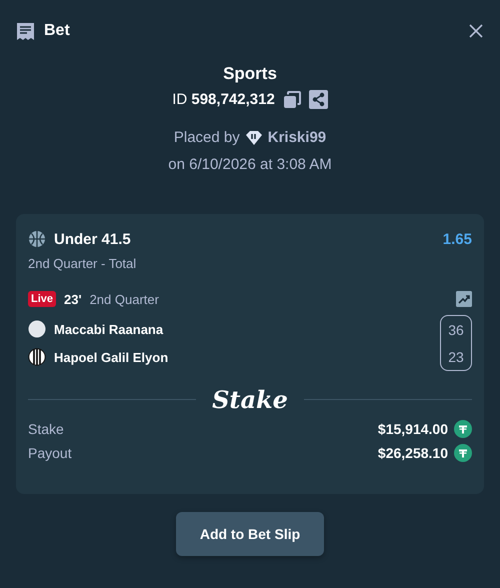  What do you see at coordinates (476, 31) in the screenshot?
I see `close-button` at bounding box center [476, 31].